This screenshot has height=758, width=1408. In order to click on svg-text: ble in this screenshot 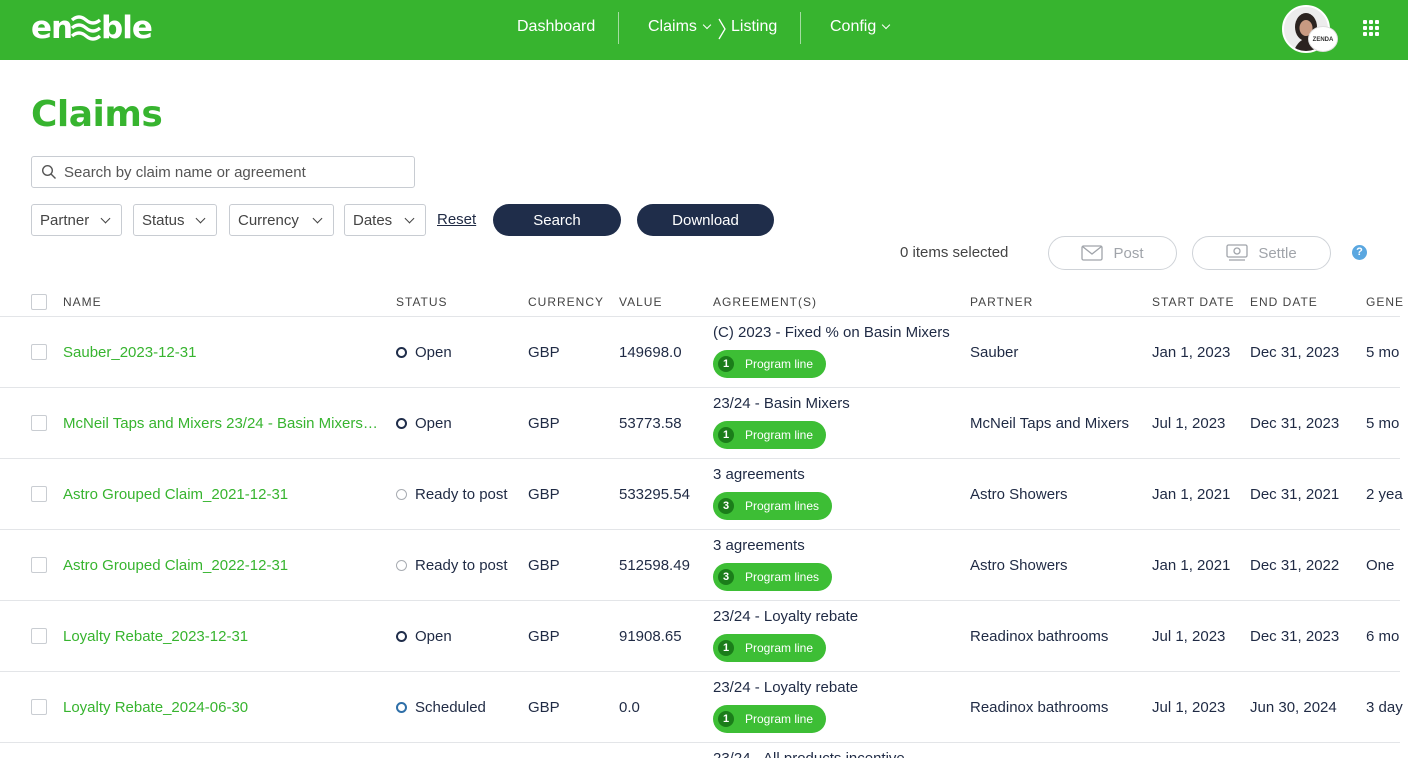, I will do `click(126, 27)`.